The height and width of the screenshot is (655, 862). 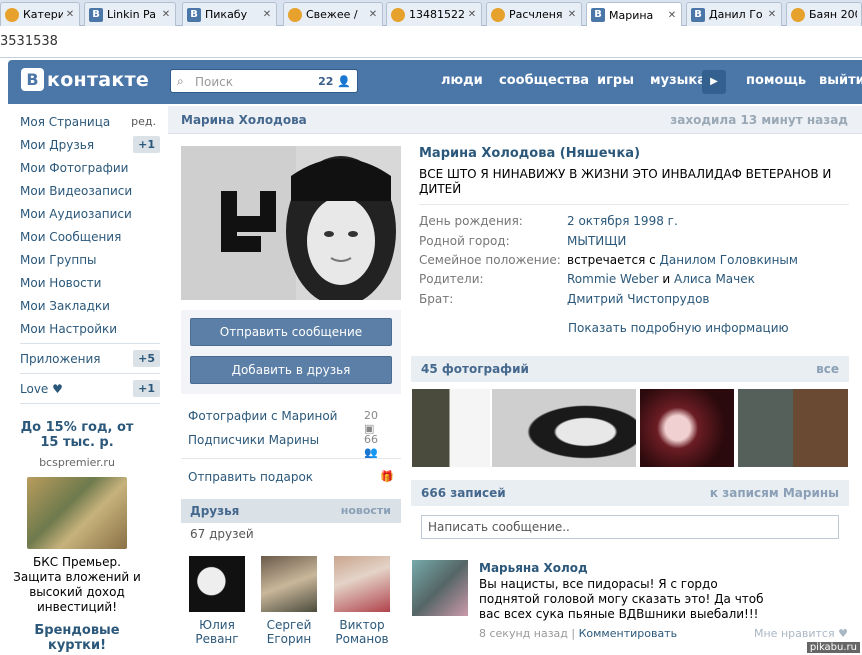 I want to click on nav-people: люди, so click(x=462, y=80).